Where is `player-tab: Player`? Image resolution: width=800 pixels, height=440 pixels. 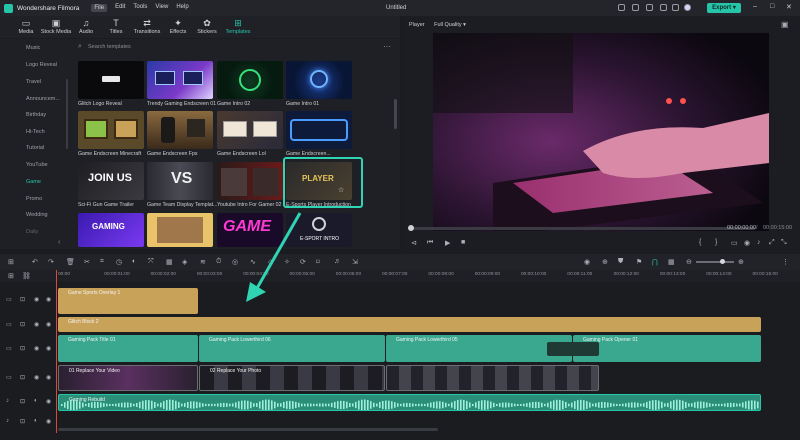
player-tab: Player is located at coordinates (417, 25).